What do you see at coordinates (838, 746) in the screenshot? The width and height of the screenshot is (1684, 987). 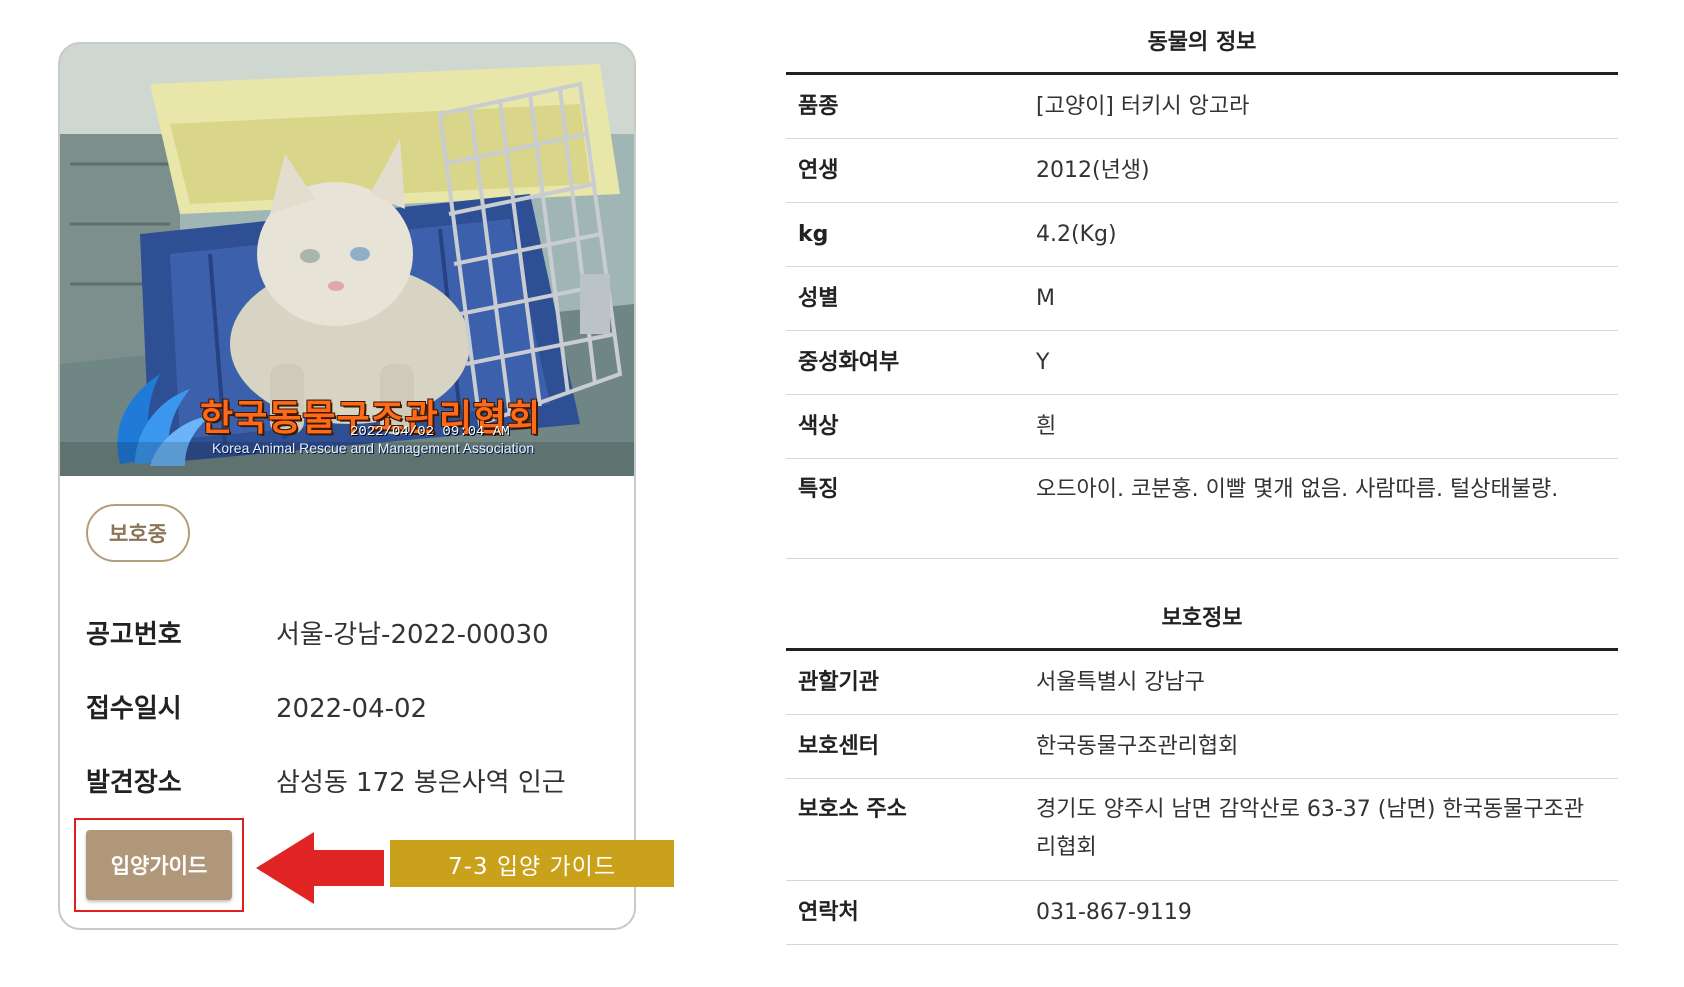 I see `table-key: 보호센터` at bounding box center [838, 746].